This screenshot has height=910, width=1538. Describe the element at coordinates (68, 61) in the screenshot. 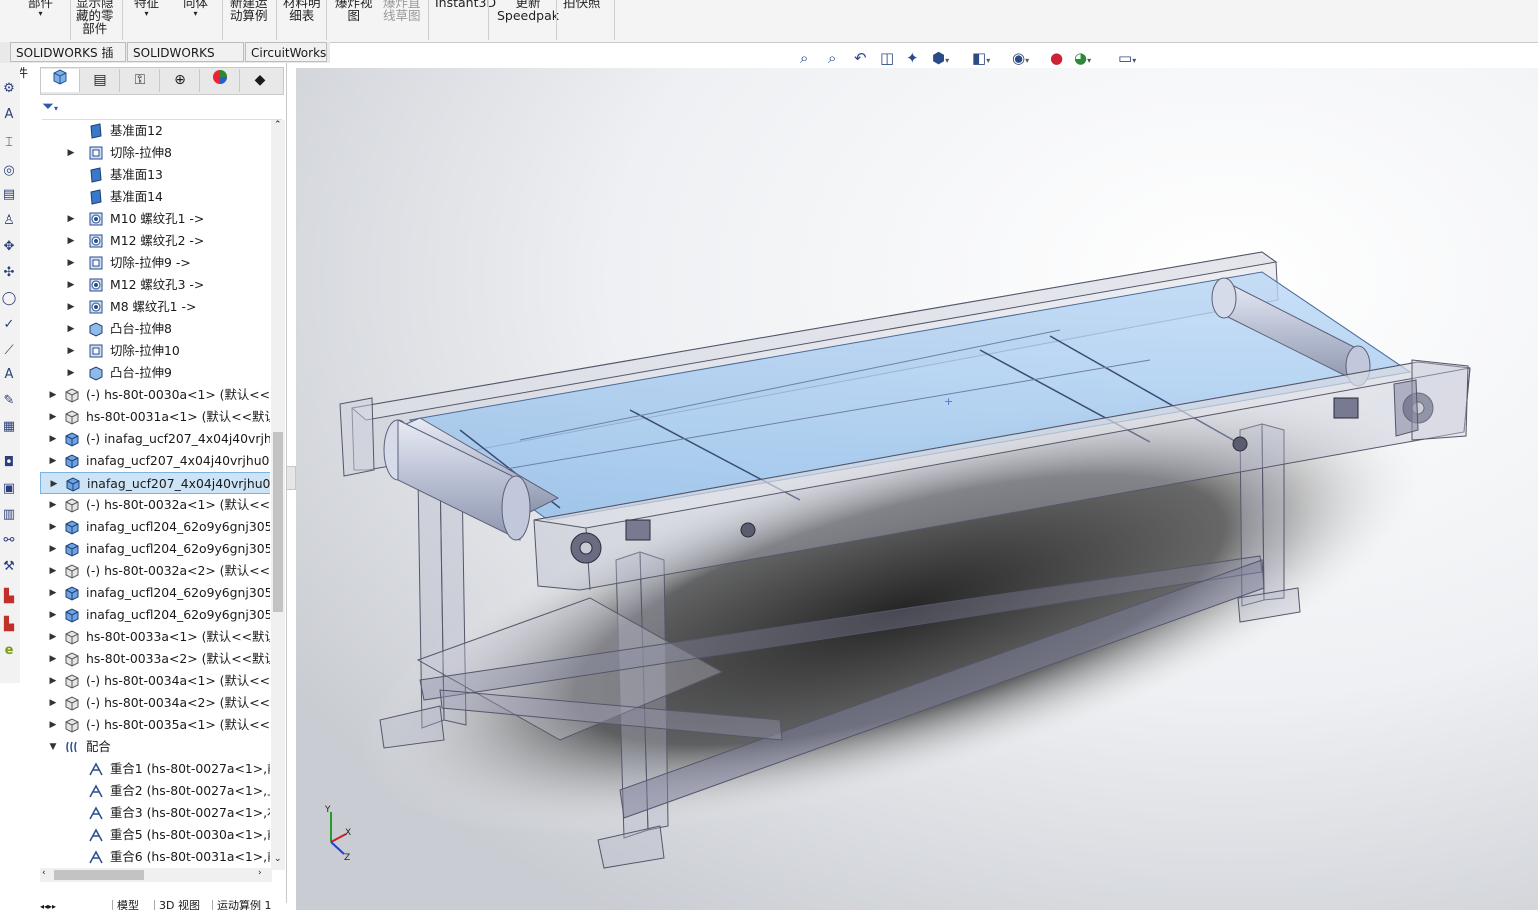

I see `tab-solidworks-addins: SOLIDWORKS 插件` at that location.